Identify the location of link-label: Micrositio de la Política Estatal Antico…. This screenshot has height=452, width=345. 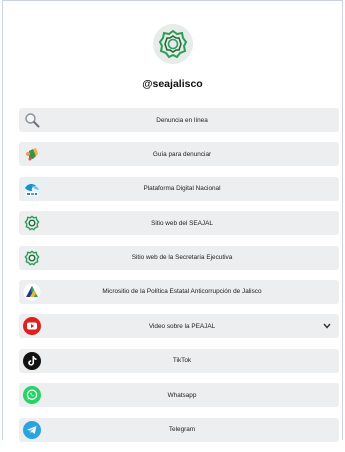
(182, 292).